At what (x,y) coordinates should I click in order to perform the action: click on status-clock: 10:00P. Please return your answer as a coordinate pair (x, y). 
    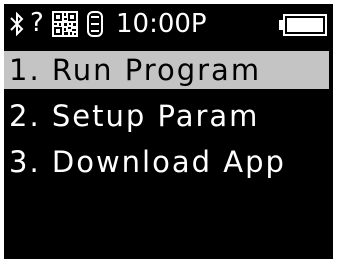
    Looking at the image, I should click on (161, 24).